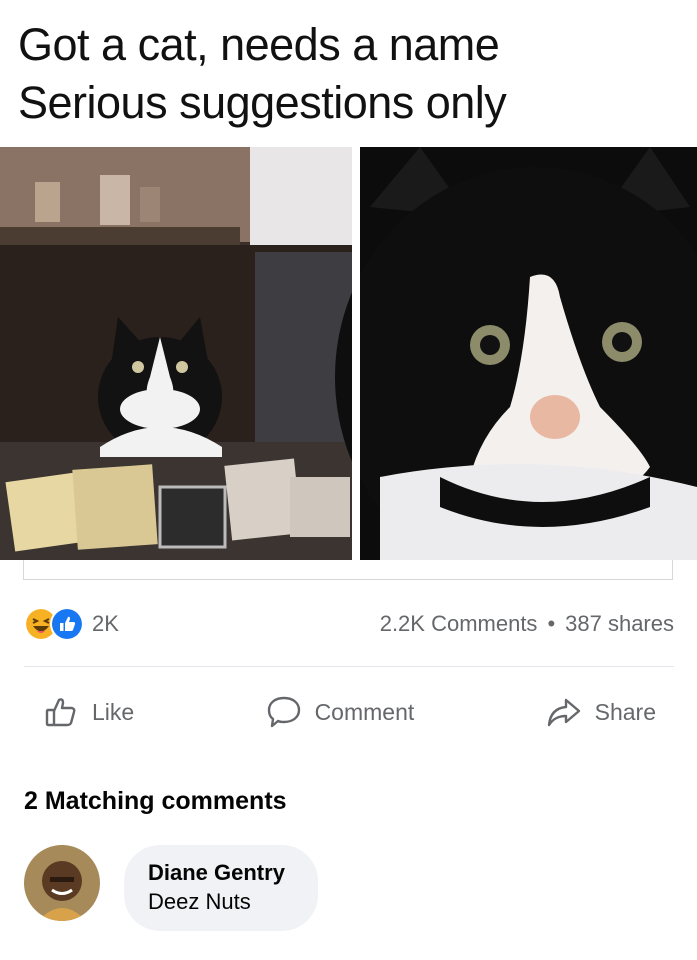 This screenshot has width=697, height=960. Describe the element at coordinates (60, 712) in the screenshot. I see `thumbs-up-icon` at that location.